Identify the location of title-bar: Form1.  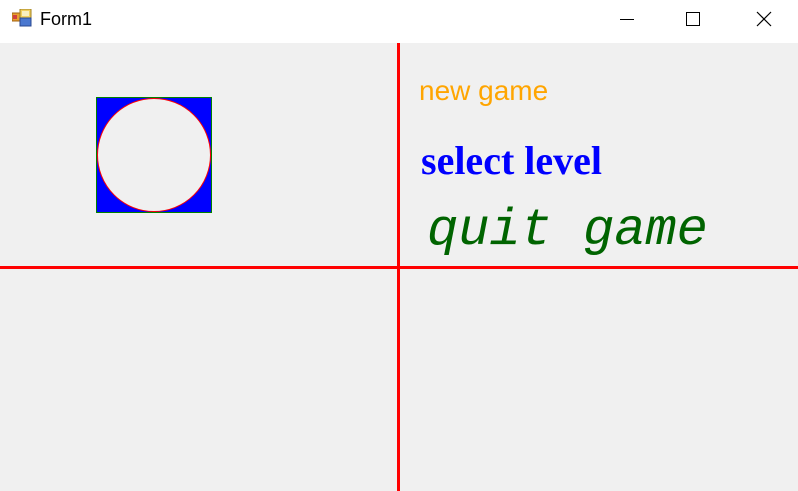
(399, 21).